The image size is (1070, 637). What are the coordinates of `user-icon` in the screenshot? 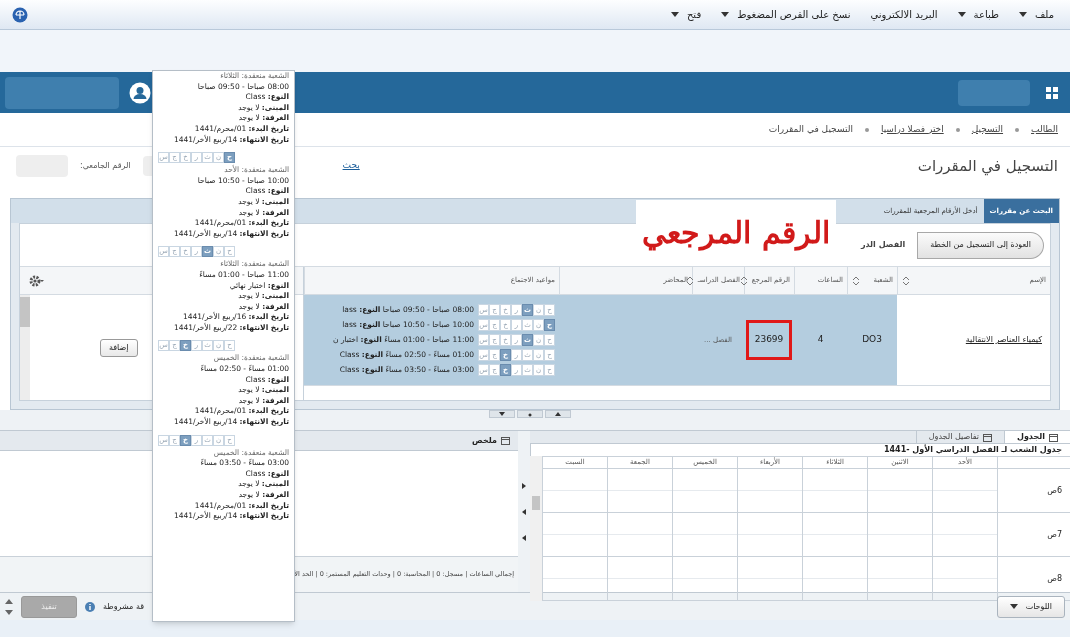 It's located at (140, 92).